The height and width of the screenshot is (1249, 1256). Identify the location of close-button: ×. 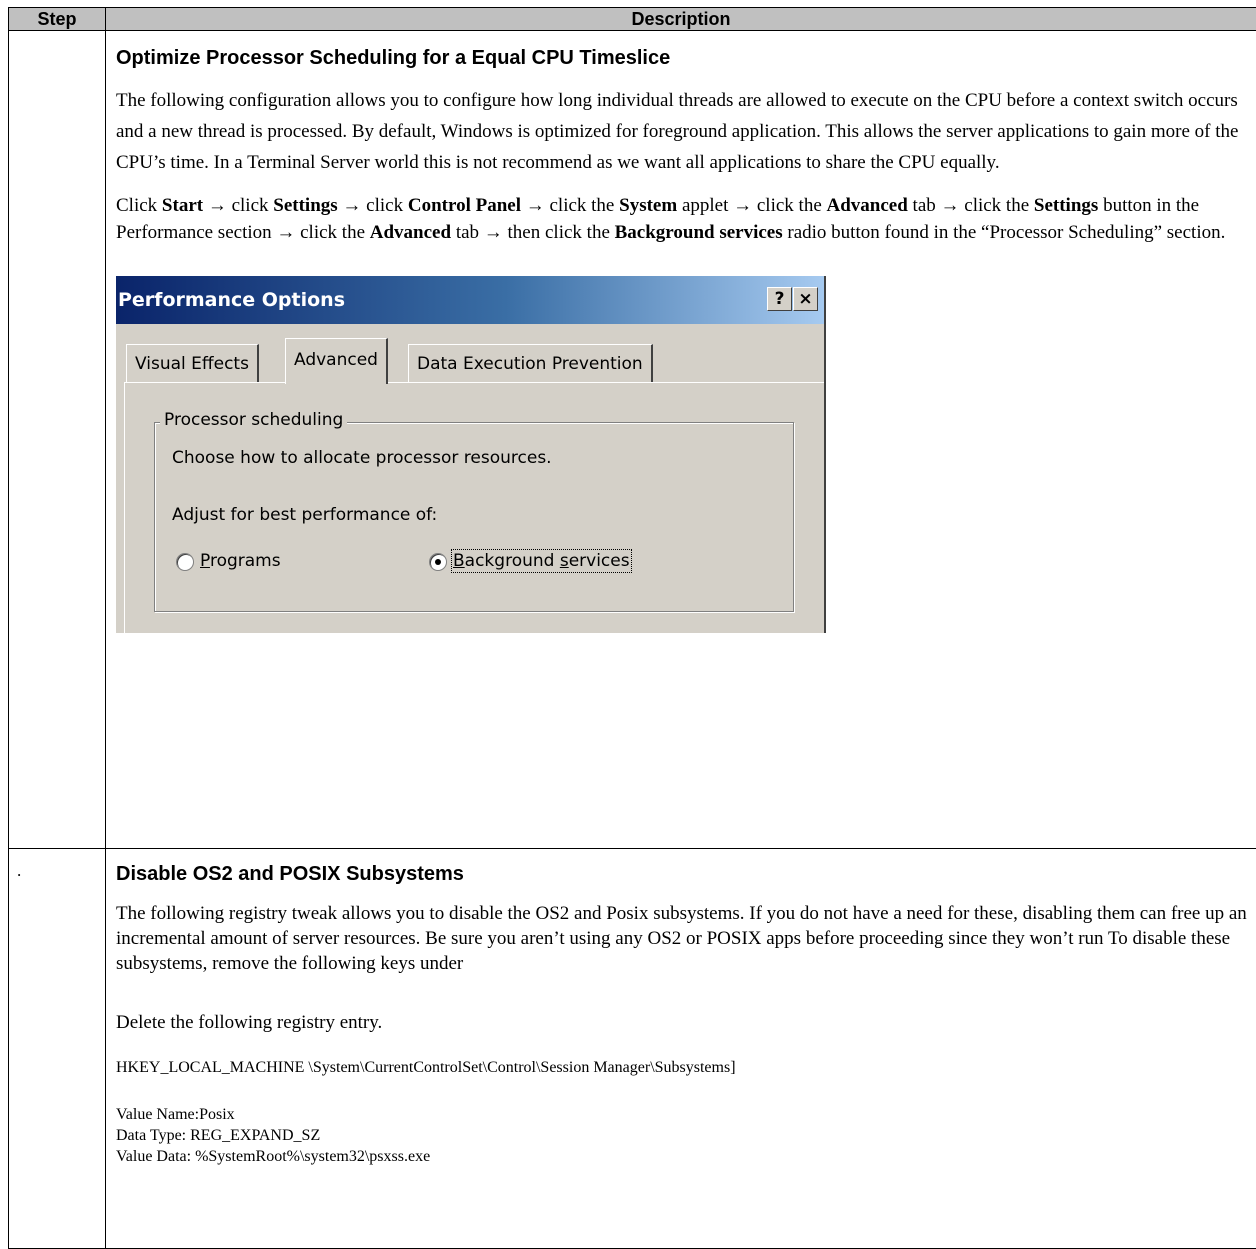
(805, 299).